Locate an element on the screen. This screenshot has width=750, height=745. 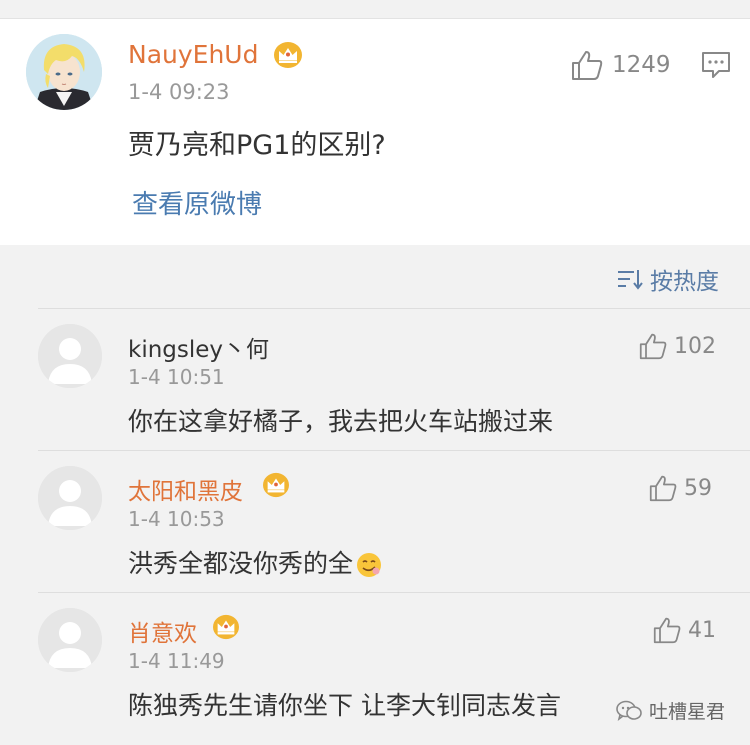
sly-grin-emoji-icon is located at coordinates (369, 565).